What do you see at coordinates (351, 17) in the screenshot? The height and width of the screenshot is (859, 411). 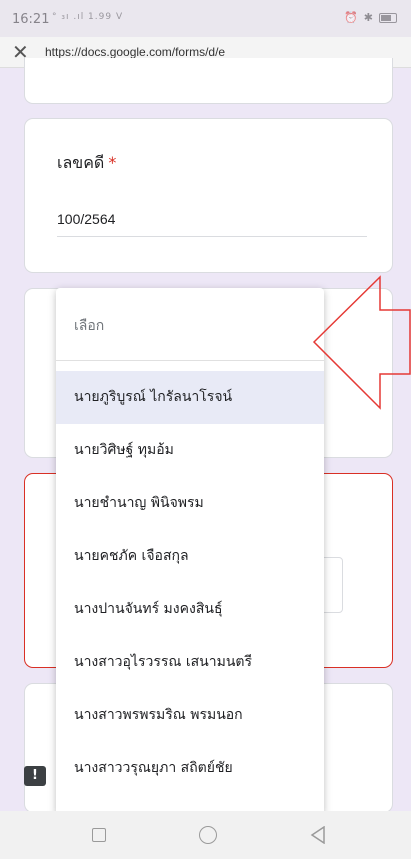 I see `alarm-icon: ⏰` at bounding box center [351, 17].